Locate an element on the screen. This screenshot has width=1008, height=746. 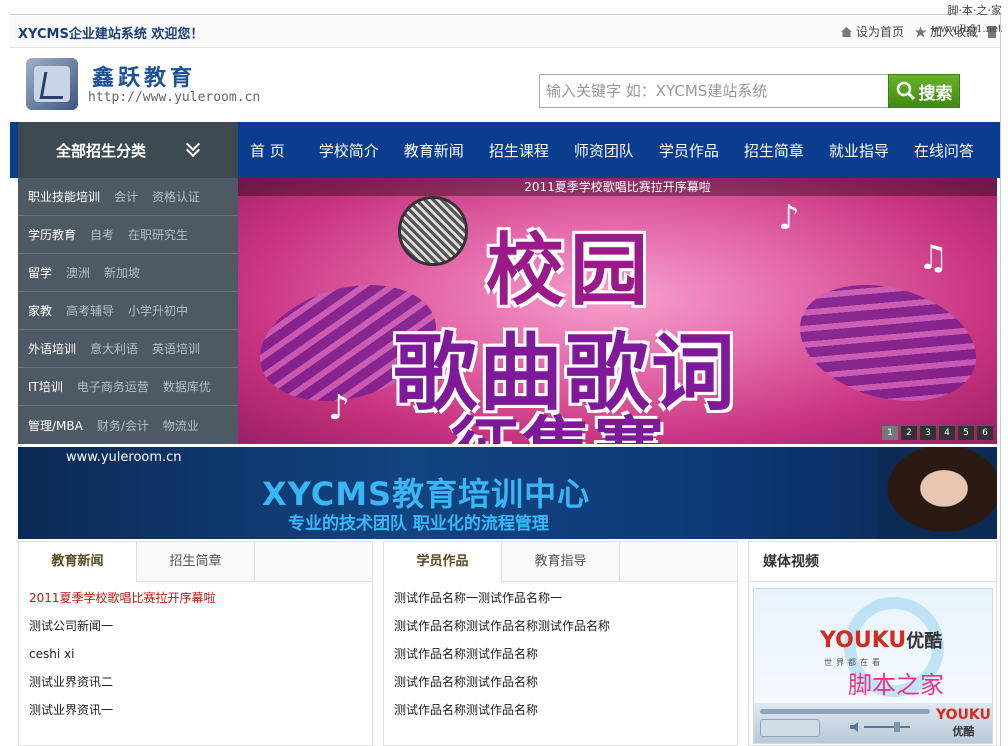
ad-subline: 专业的技术团队 职业化的流程管理 is located at coordinates (418, 524).